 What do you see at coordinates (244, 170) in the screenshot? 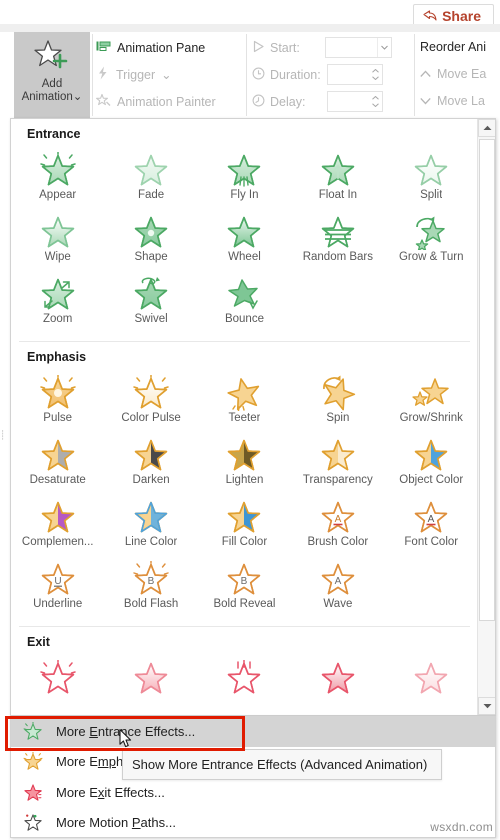
I see `star-flyin-icon` at bounding box center [244, 170].